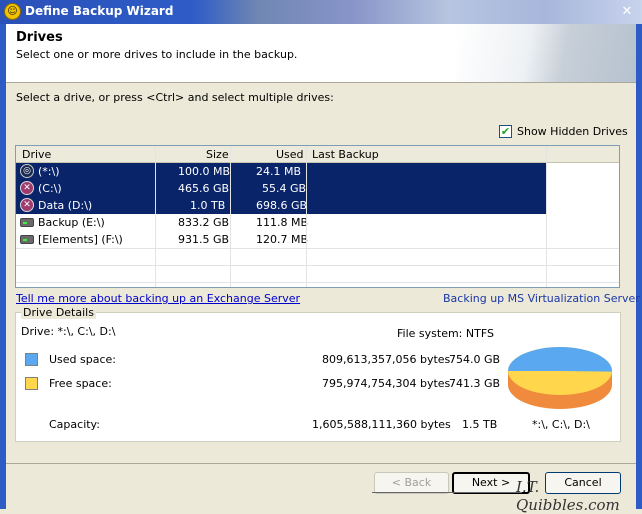 Image resolution: width=642 pixels, height=514 pixels. Describe the element at coordinates (27, 171) in the screenshot. I see `windows-drive-icon: ◎` at that location.